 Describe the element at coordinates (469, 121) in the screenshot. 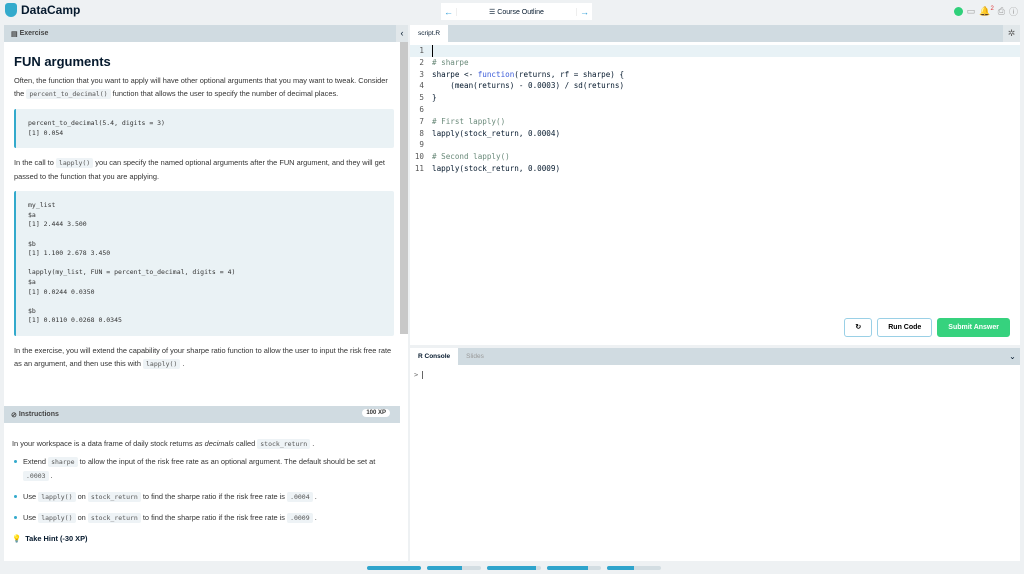

I see `code-text: # First lapply()` at that location.